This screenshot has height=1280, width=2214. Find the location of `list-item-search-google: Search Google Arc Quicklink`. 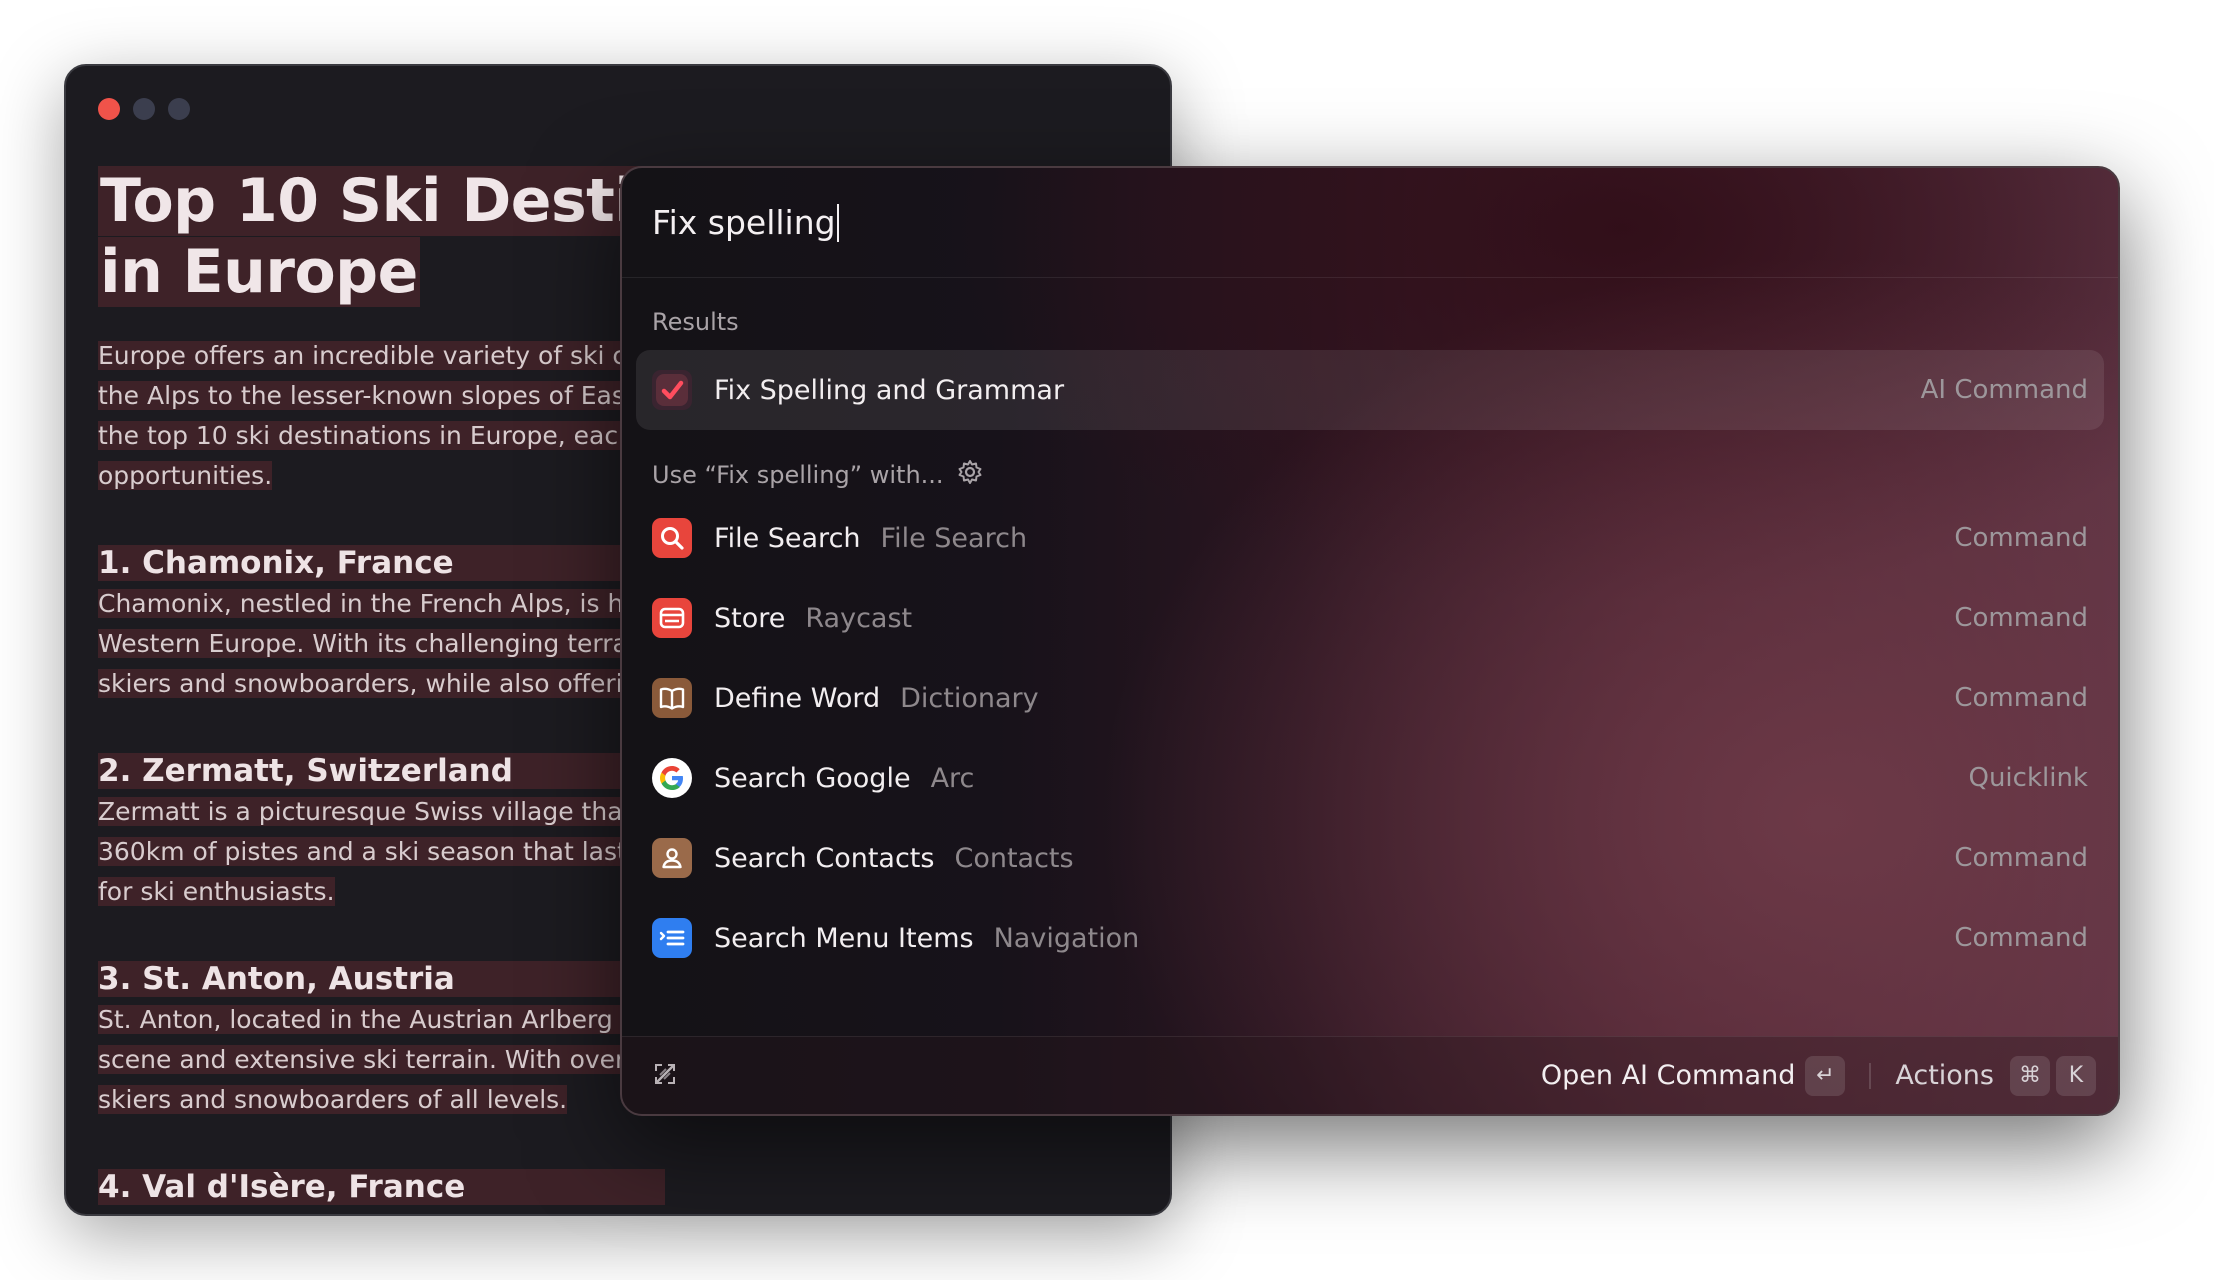

list-item-search-google: Search Google Arc Quicklink is located at coordinates (1370, 778).